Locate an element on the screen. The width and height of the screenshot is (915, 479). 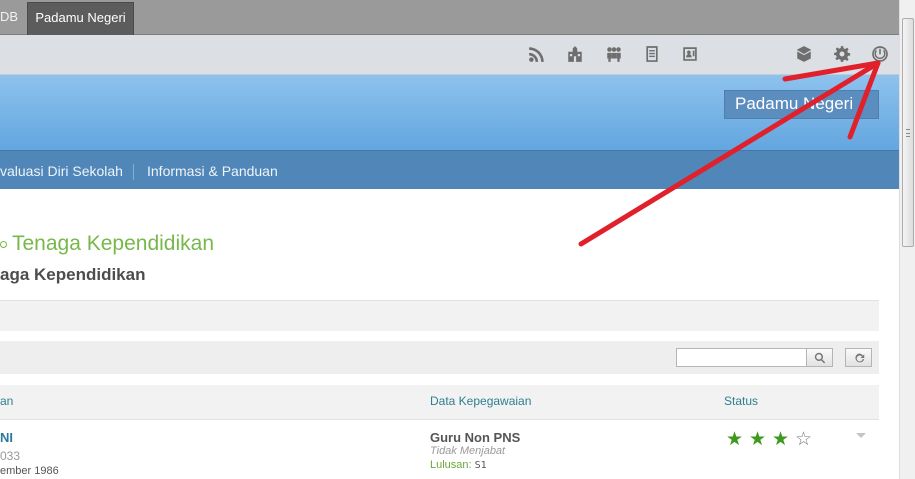
tab-db: DB is located at coordinates (11, 19).